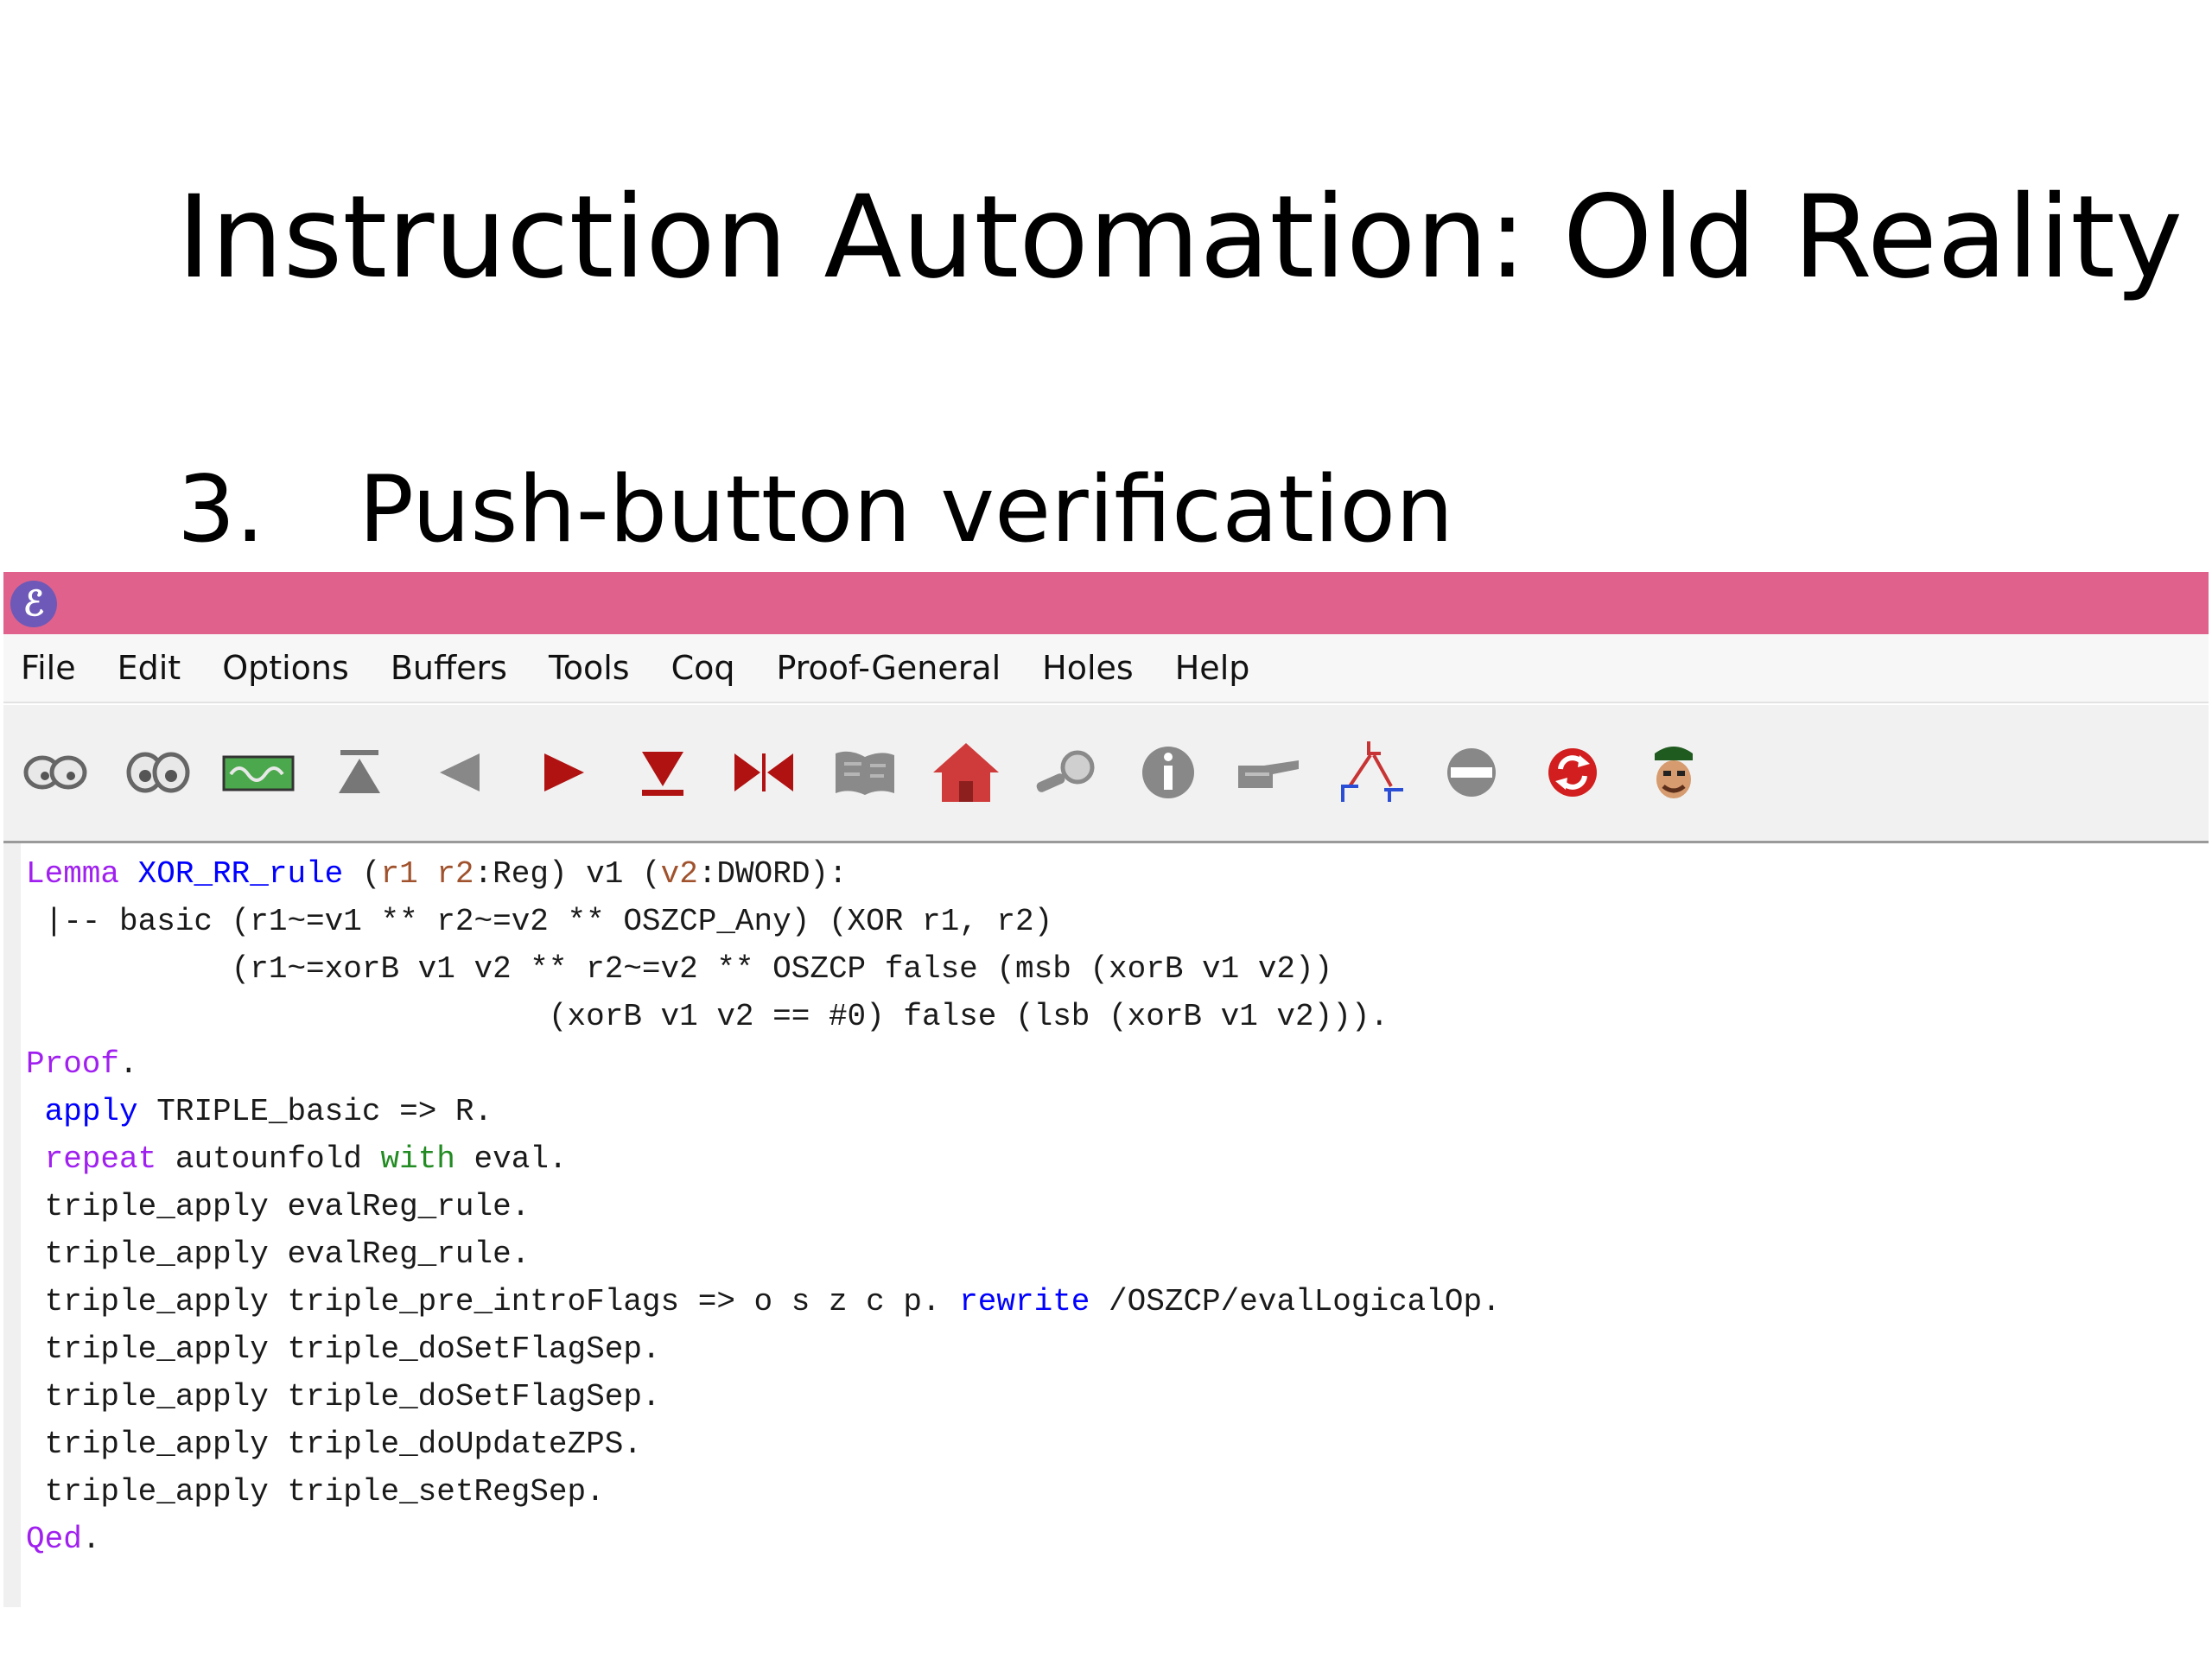 Image resolution: width=2212 pixels, height=1659 pixels. Describe the element at coordinates (334, 1444) in the screenshot. I see `code-line: triple_apply triple_doUpdateZPS.` at that location.